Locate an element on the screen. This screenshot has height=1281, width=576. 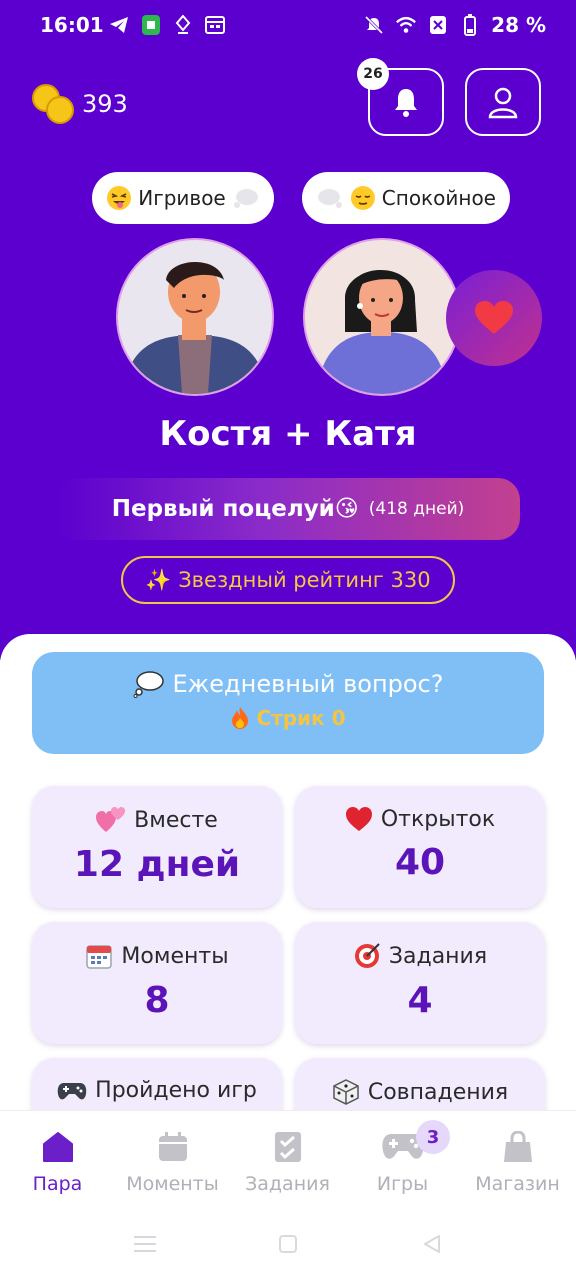
mood-label: Игривое is located at coordinates (182, 198).